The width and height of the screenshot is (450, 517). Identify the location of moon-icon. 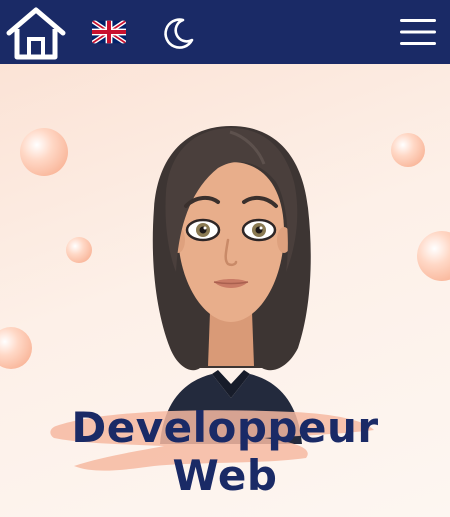
(179, 33).